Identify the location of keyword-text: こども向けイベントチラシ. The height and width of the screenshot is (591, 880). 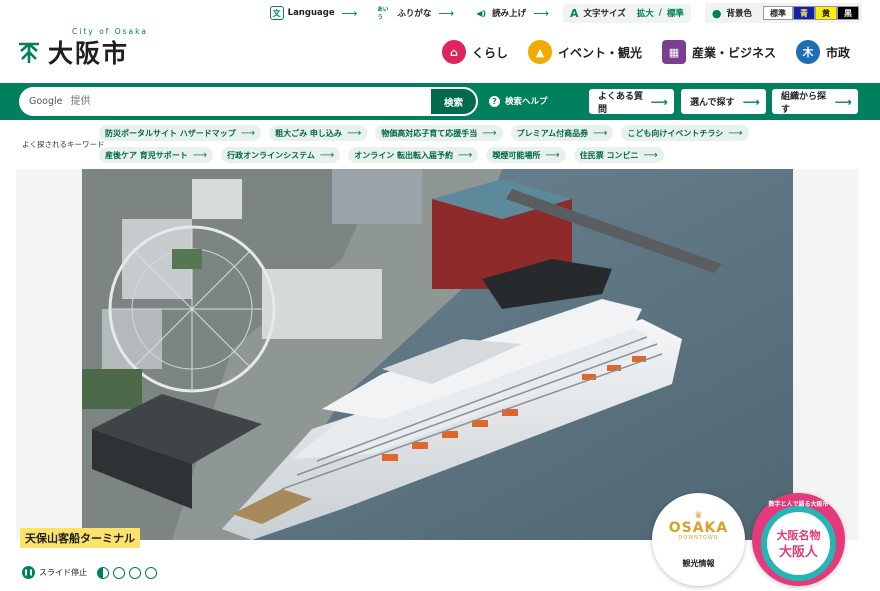
(675, 133).